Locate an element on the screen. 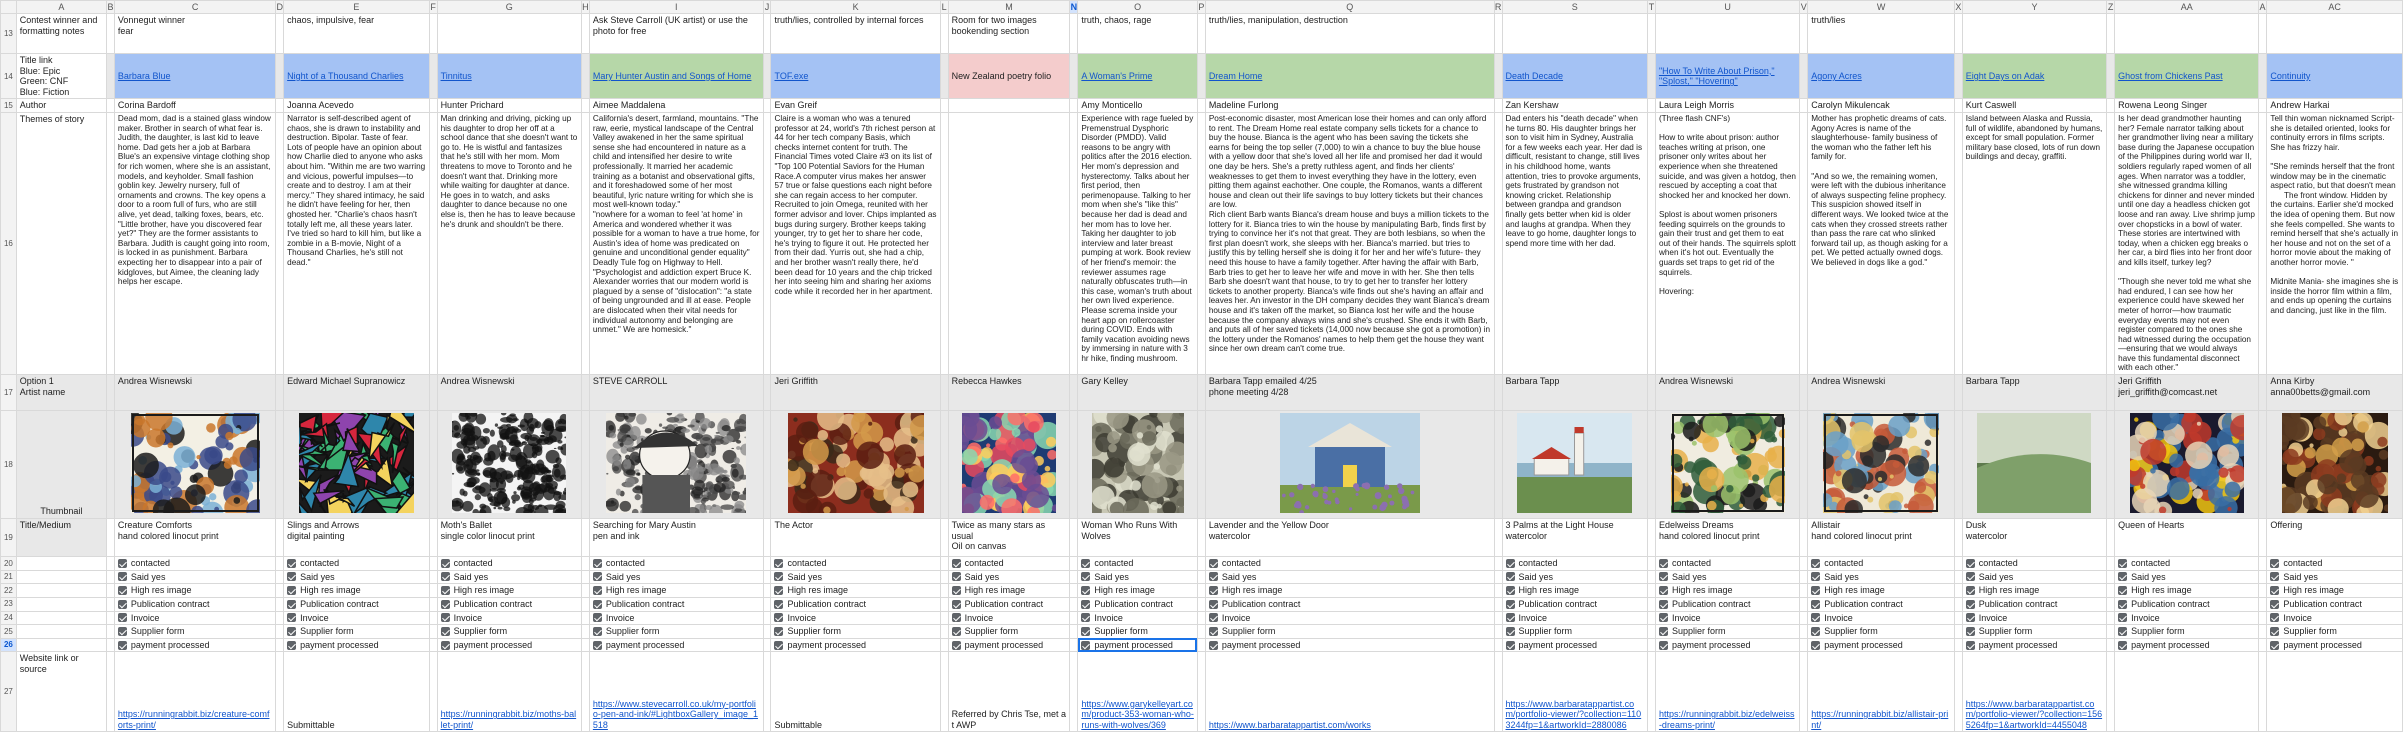 This screenshot has height=751, width=2403. cell-s-c5: Supplier form is located at coordinates (1575, 631).